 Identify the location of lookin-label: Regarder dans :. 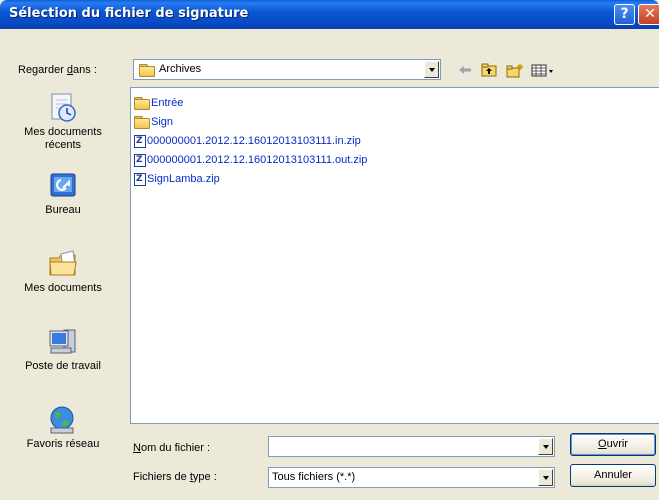
(57, 70).